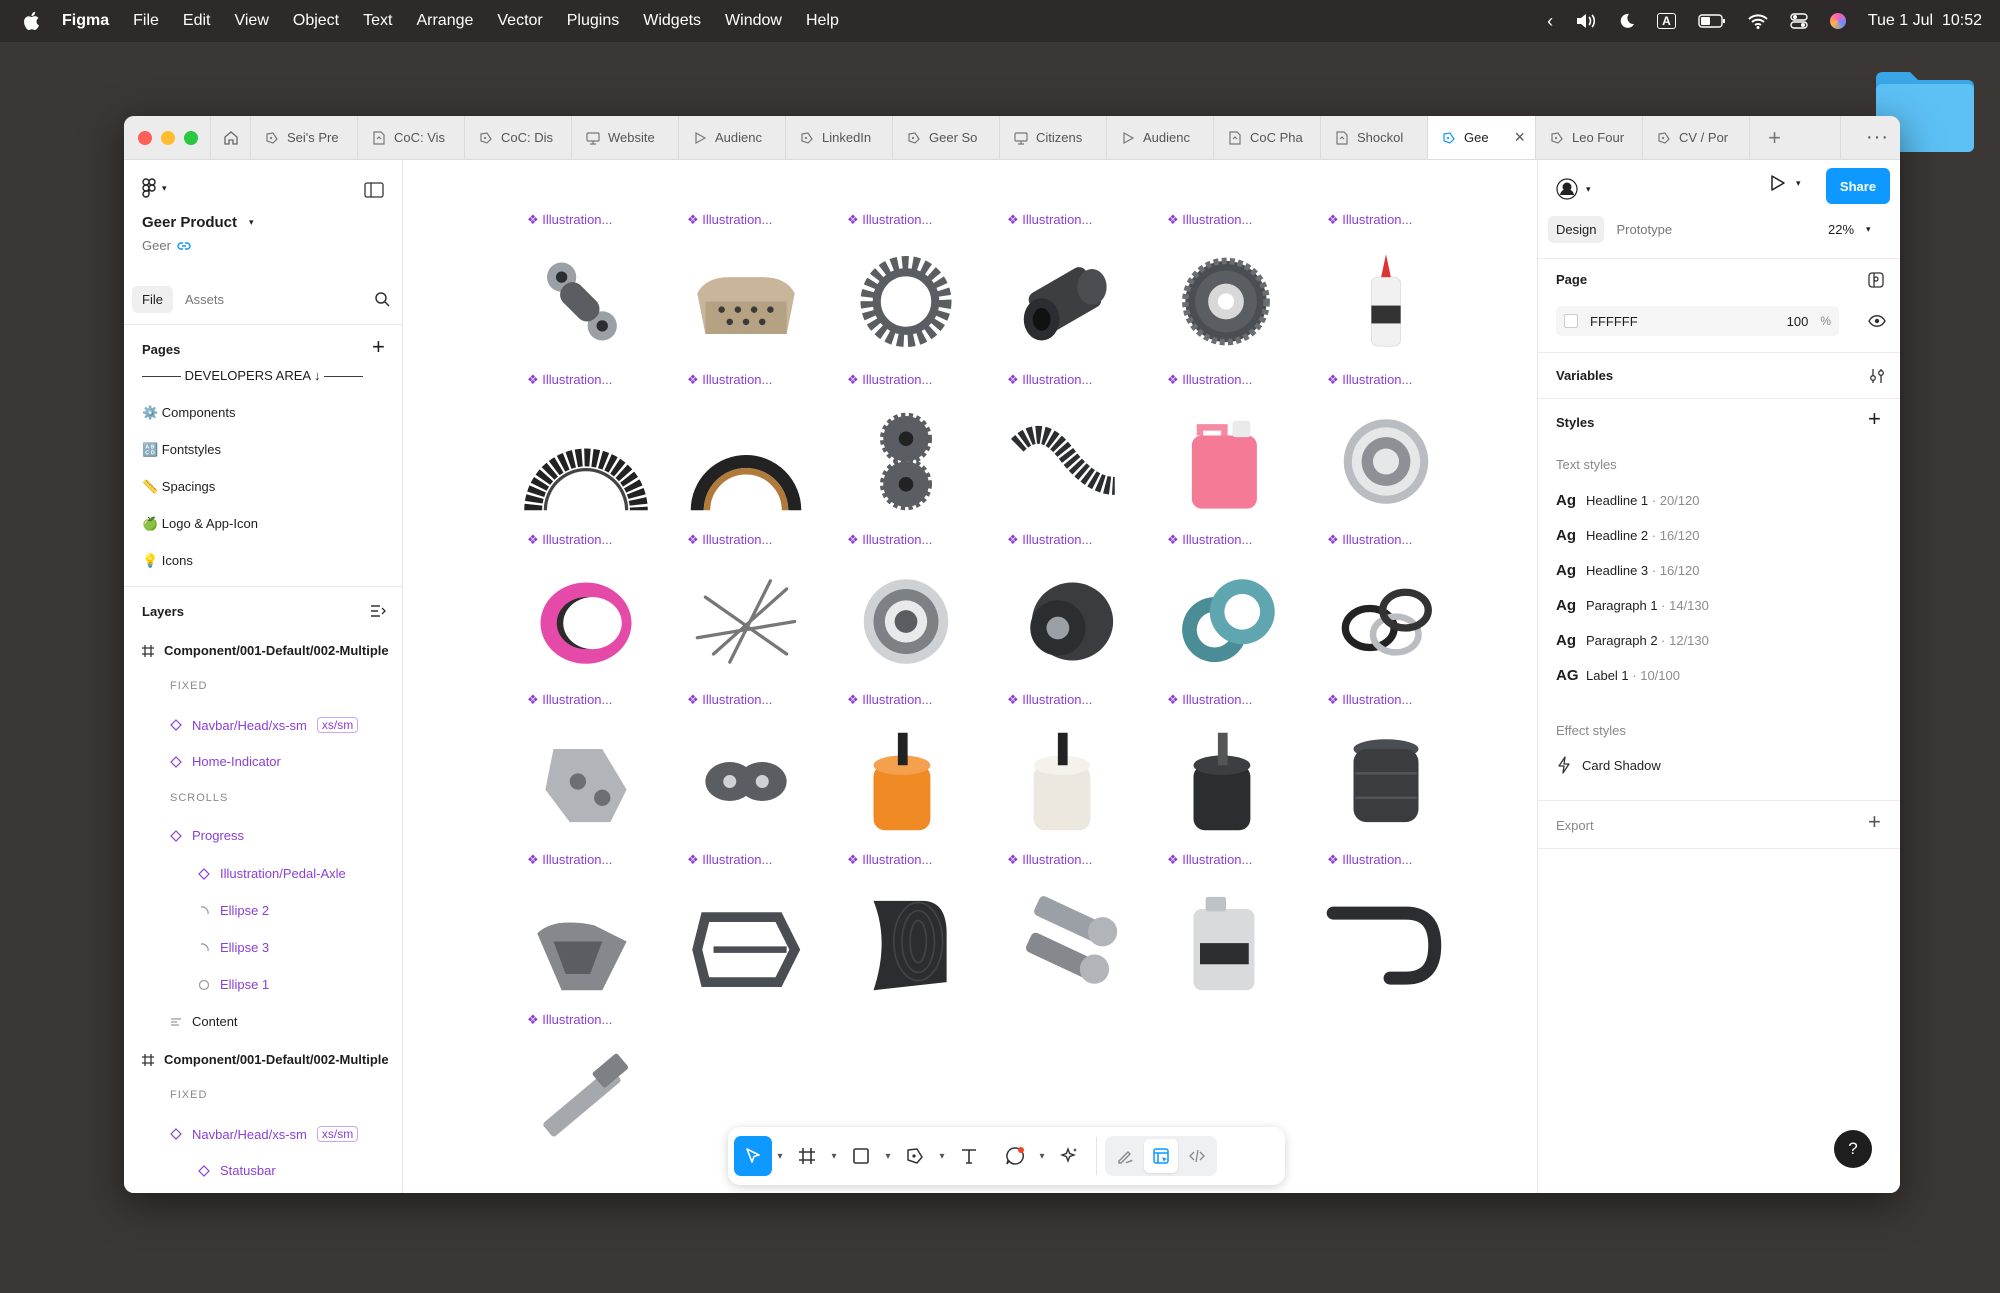  I want to click on panel-toggle-icon, so click(374, 190).